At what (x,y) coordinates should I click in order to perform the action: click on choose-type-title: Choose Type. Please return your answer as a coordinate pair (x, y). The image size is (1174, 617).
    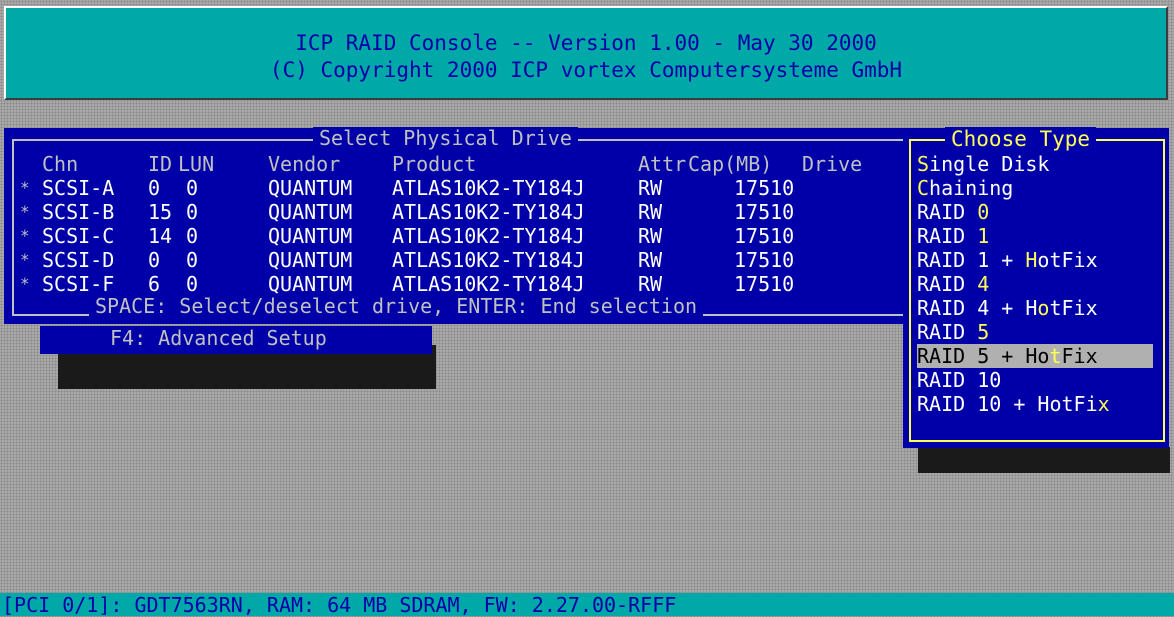
    Looking at the image, I should click on (1021, 139).